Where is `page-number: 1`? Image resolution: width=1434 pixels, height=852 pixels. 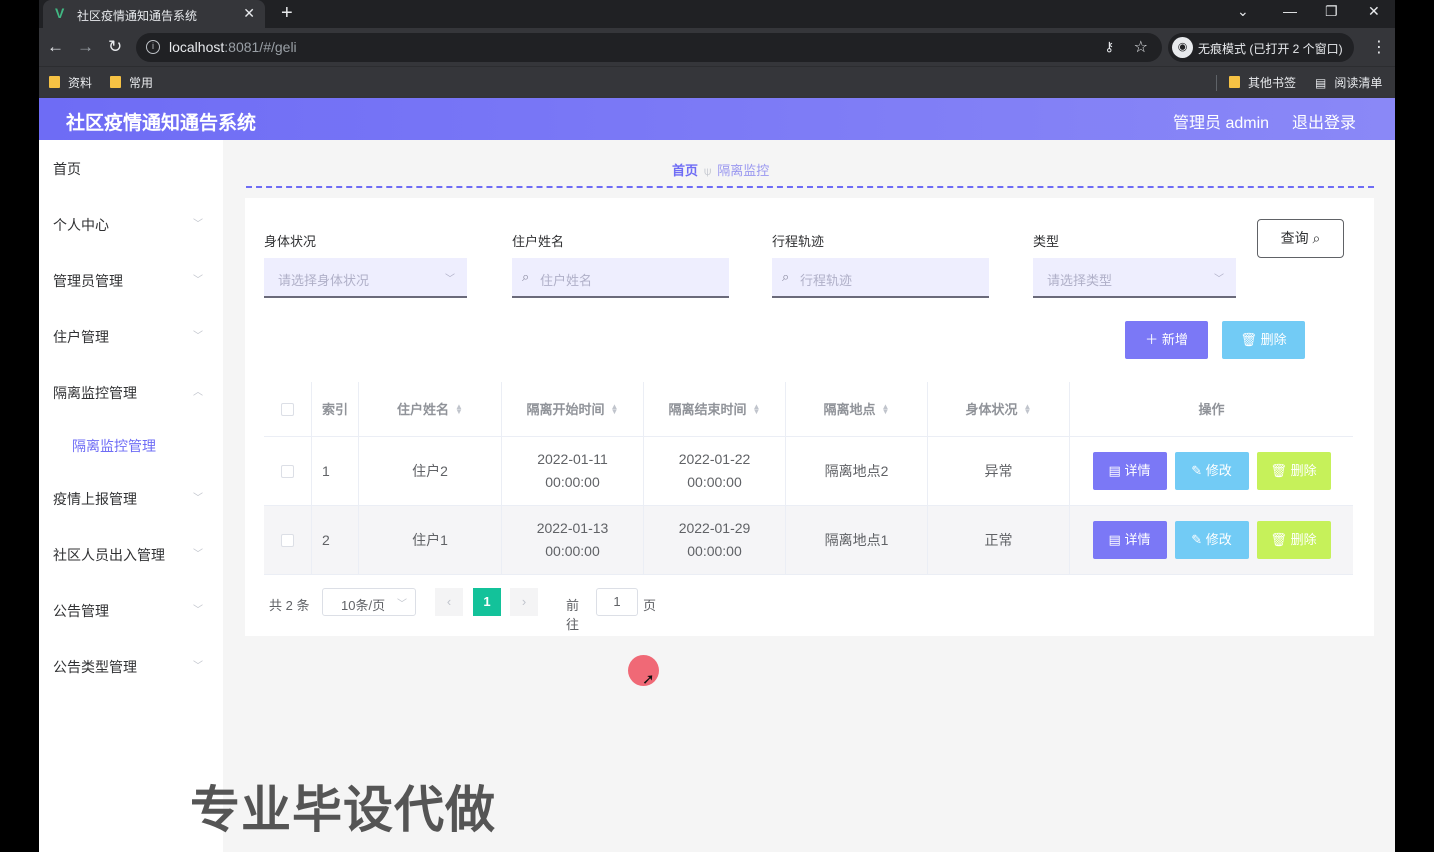 page-number: 1 is located at coordinates (487, 602).